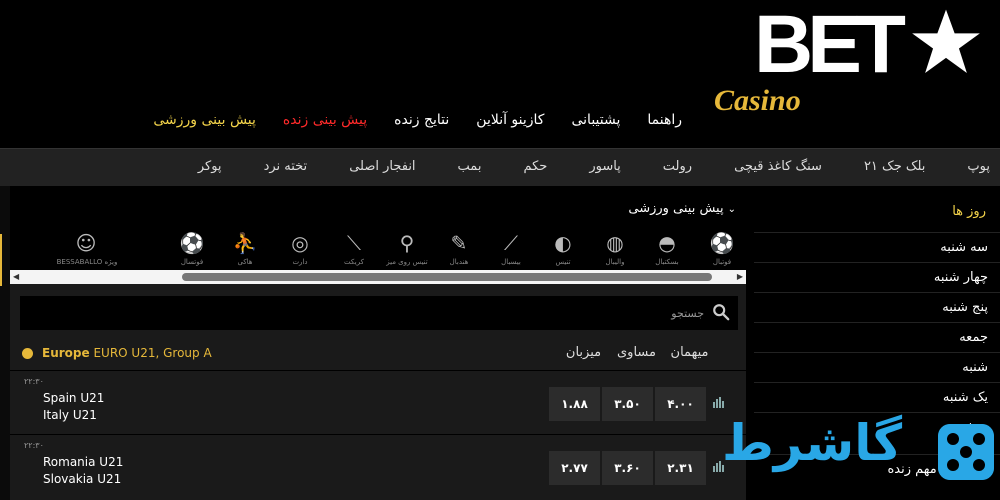 The width and height of the screenshot is (1000, 500). What do you see at coordinates (535, 166) in the screenshot?
I see `casino-item-hokm: حکم` at bounding box center [535, 166].